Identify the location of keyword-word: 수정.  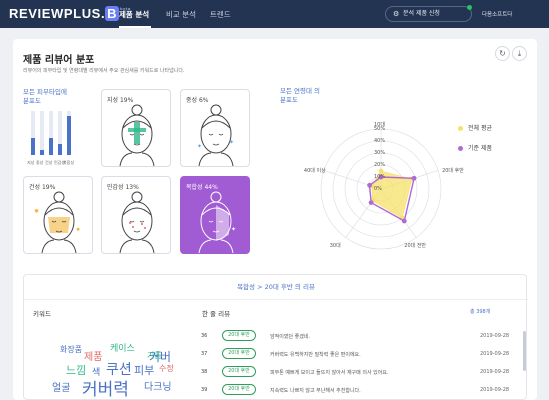
(166, 368).